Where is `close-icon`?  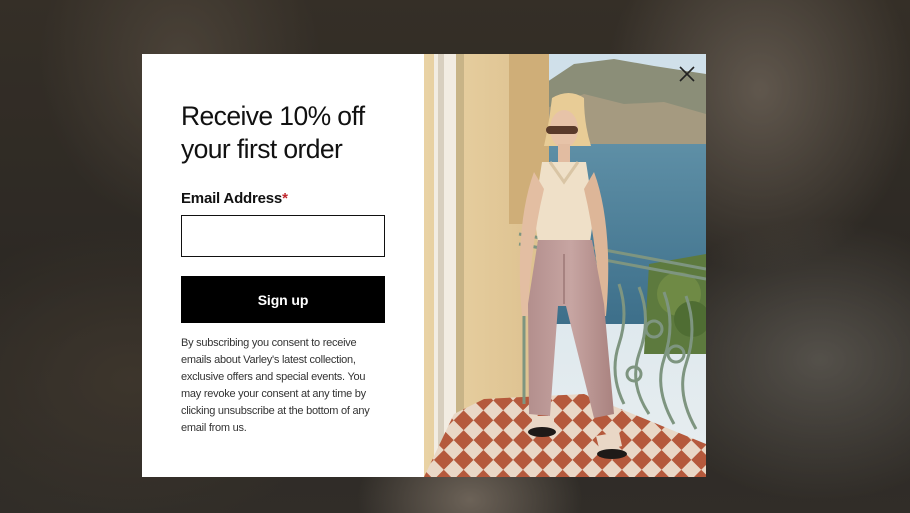 close-icon is located at coordinates (687, 74).